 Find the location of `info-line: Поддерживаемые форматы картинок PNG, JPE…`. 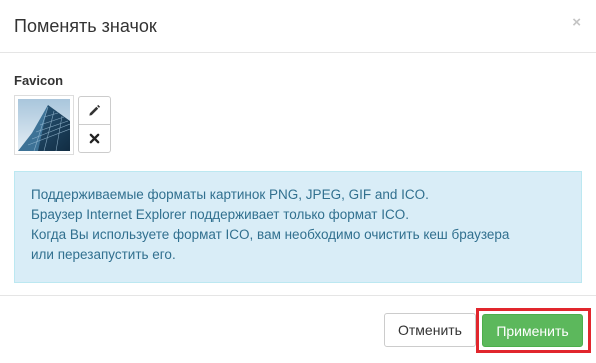

info-line: Поддерживаемые форматы картинок PNG, JPE… is located at coordinates (230, 194).